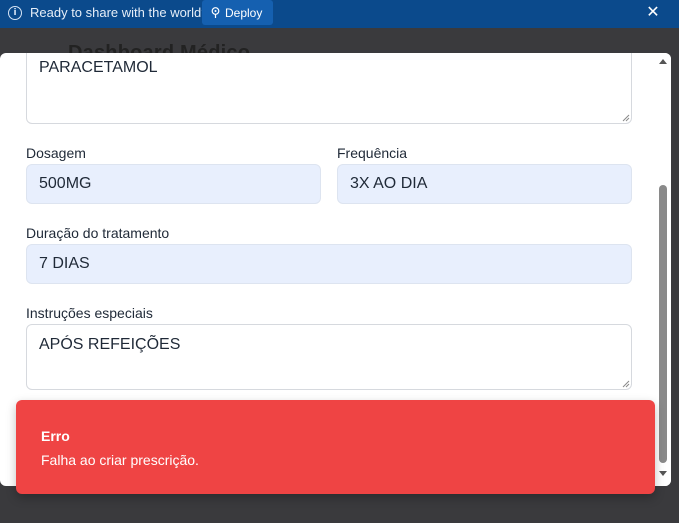 This screenshot has height=523, width=679. What do you see at coordinates (484, 184) in the screenshot?
I see `frequency-input: 3X AO DIA` at bounding box center [484, 184].